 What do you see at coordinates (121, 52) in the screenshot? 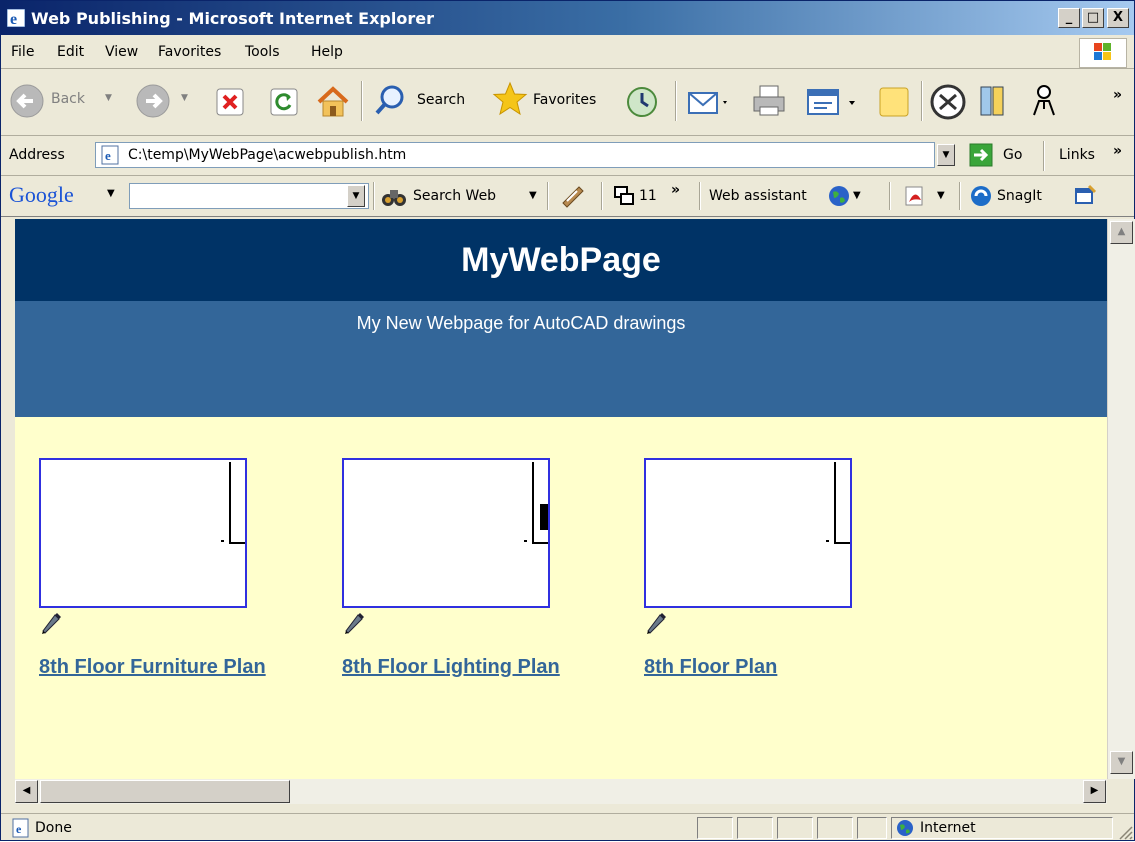
I see `menu-view: View` at bounding box center [121, 52].